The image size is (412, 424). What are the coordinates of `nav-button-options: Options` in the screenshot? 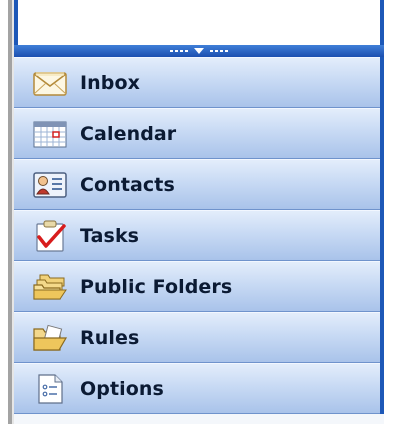 It's located at (197, 388).